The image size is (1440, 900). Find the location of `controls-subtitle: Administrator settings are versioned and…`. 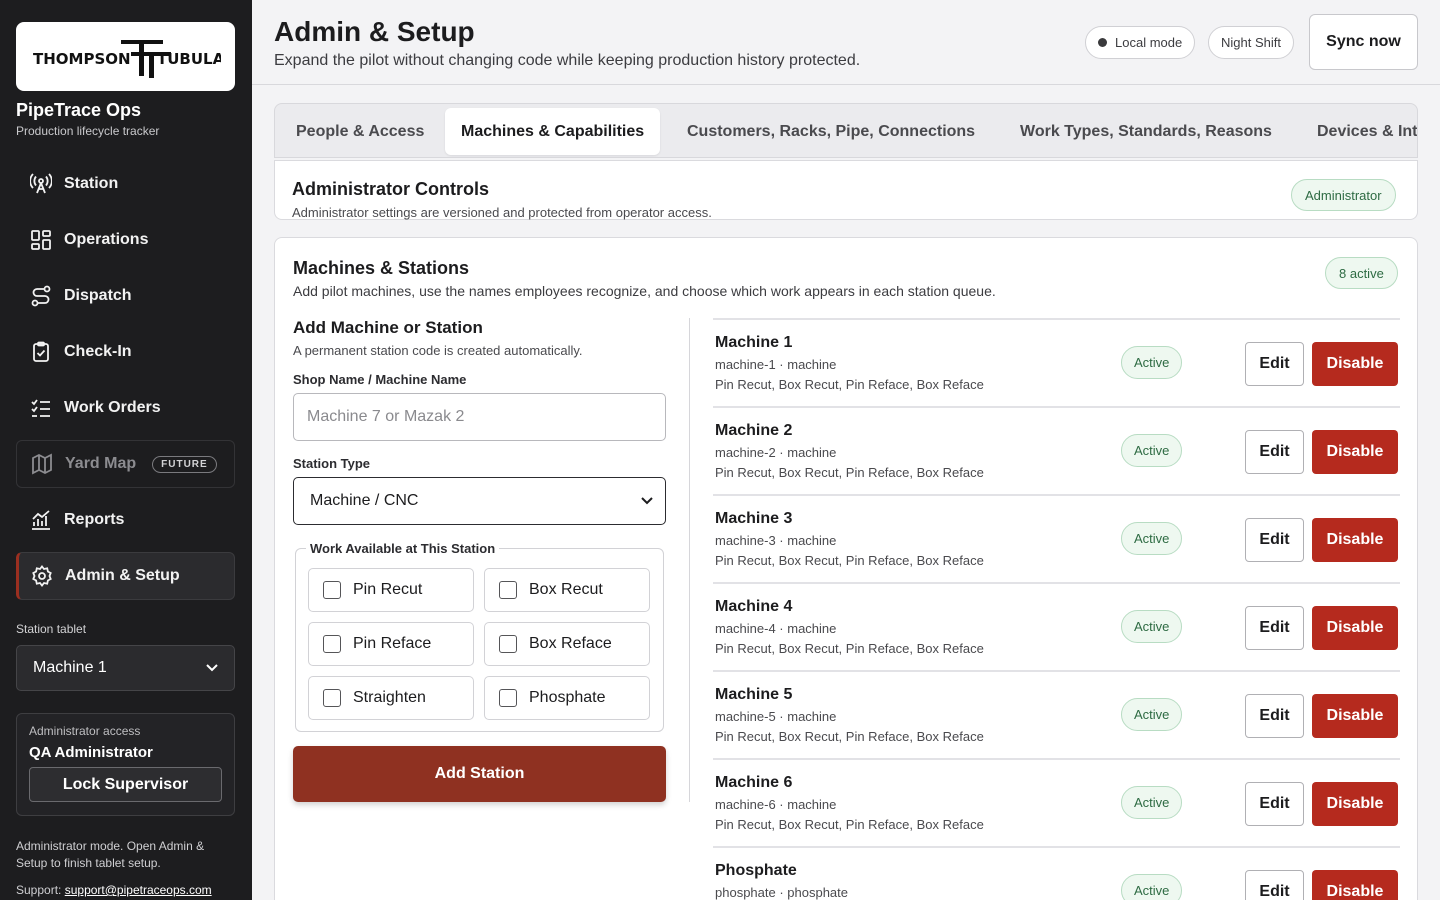

controls-subtitle: Administrator settings are versioned and… is located at coordinates (502, 212).